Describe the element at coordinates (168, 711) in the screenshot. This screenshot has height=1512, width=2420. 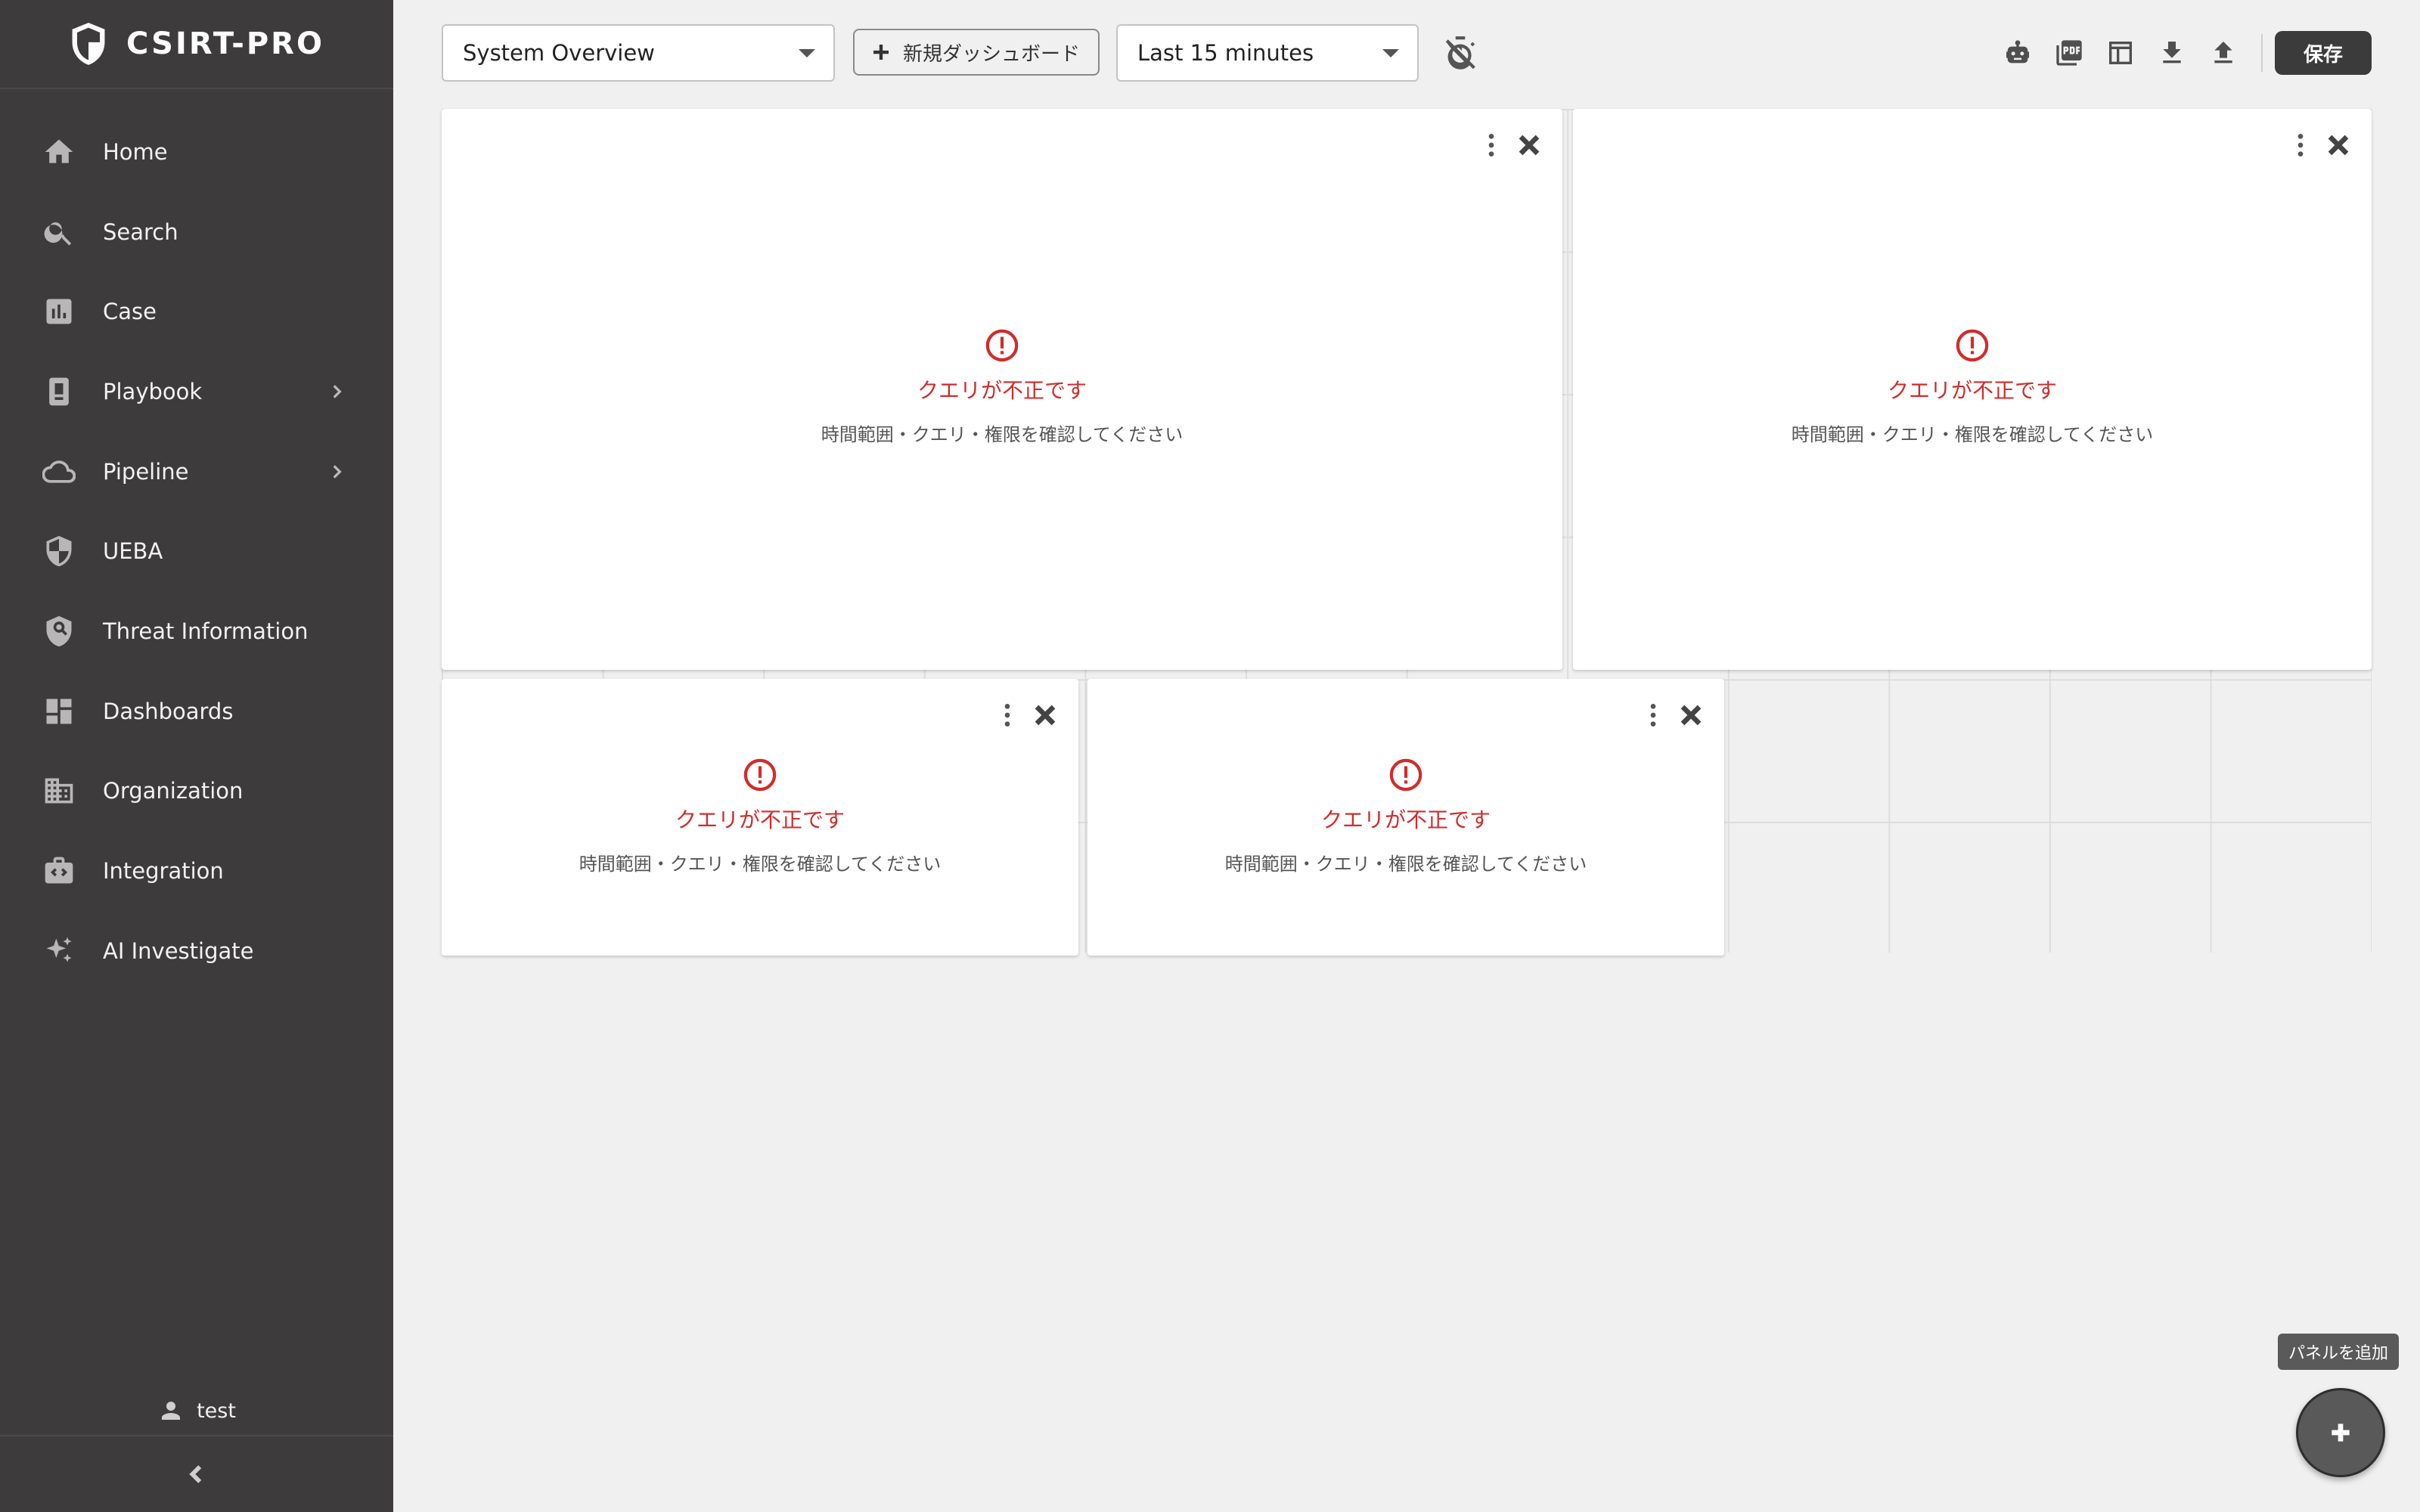
I see `sidebar-item-label: Dashboards` at that location.